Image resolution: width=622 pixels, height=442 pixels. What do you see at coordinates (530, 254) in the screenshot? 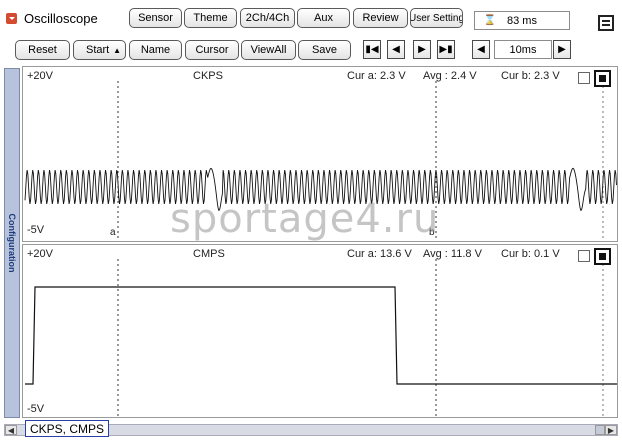
I see `cmps-cur-b: Cur b: 0.1 V` at bounding box center [530, 254].